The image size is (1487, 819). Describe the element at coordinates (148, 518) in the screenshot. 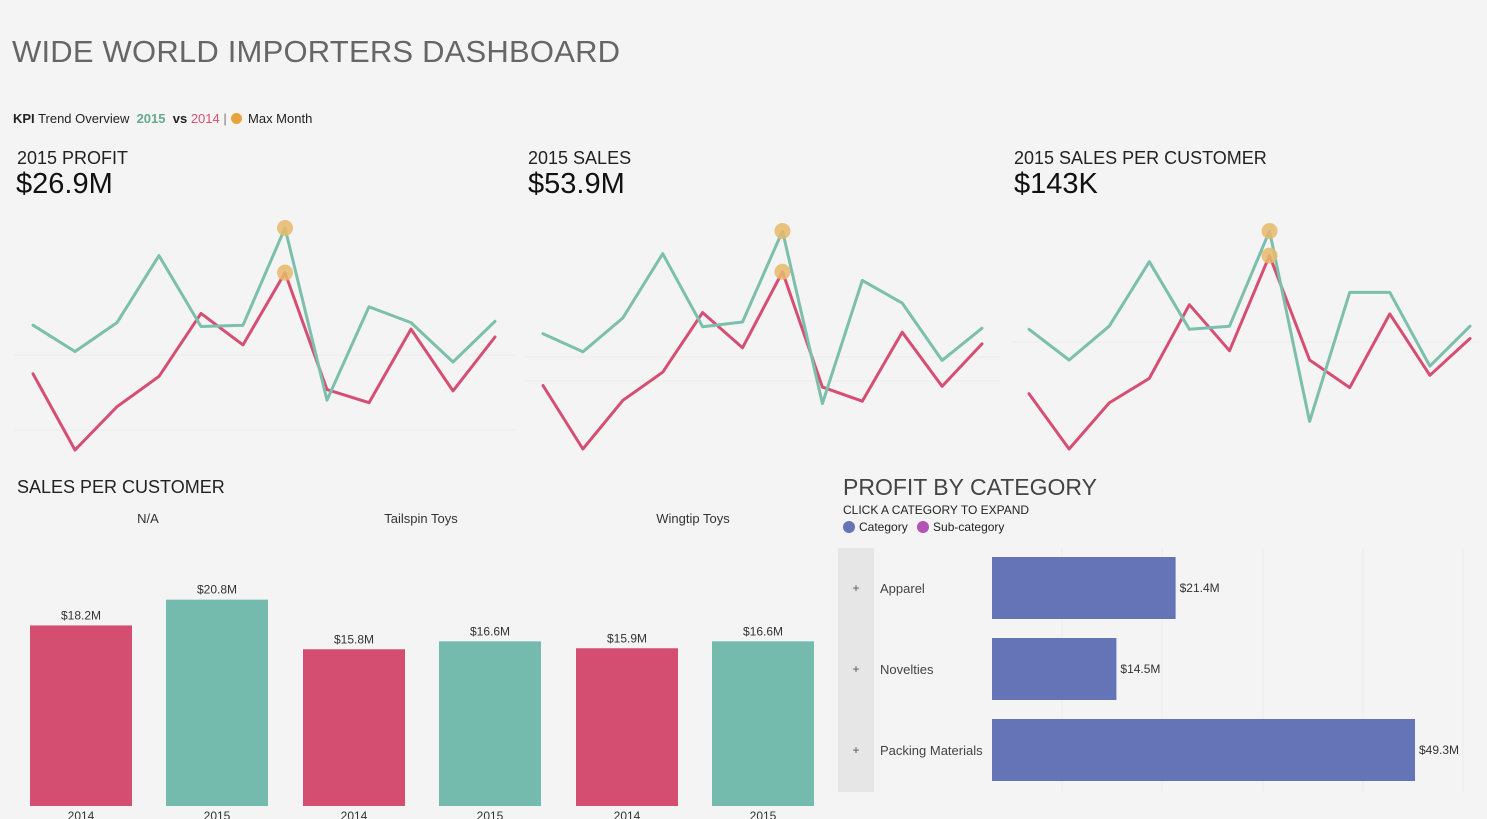

I see `group-label-na: N/A` at that location.